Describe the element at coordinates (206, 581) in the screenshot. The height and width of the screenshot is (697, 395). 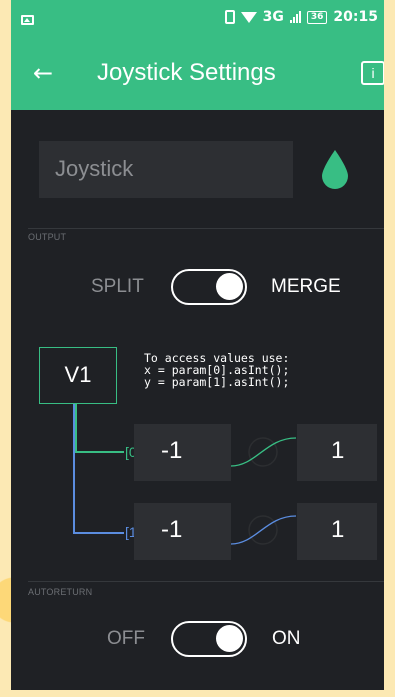
I see `divider` at that location.